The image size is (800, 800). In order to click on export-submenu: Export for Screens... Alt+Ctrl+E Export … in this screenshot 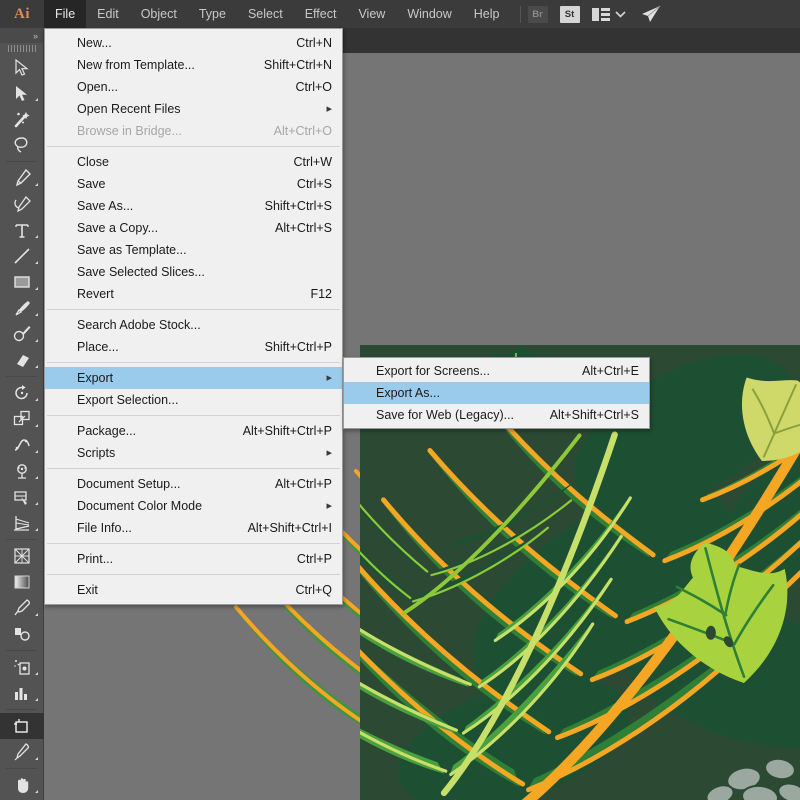, I will do `click(496, 393)`.